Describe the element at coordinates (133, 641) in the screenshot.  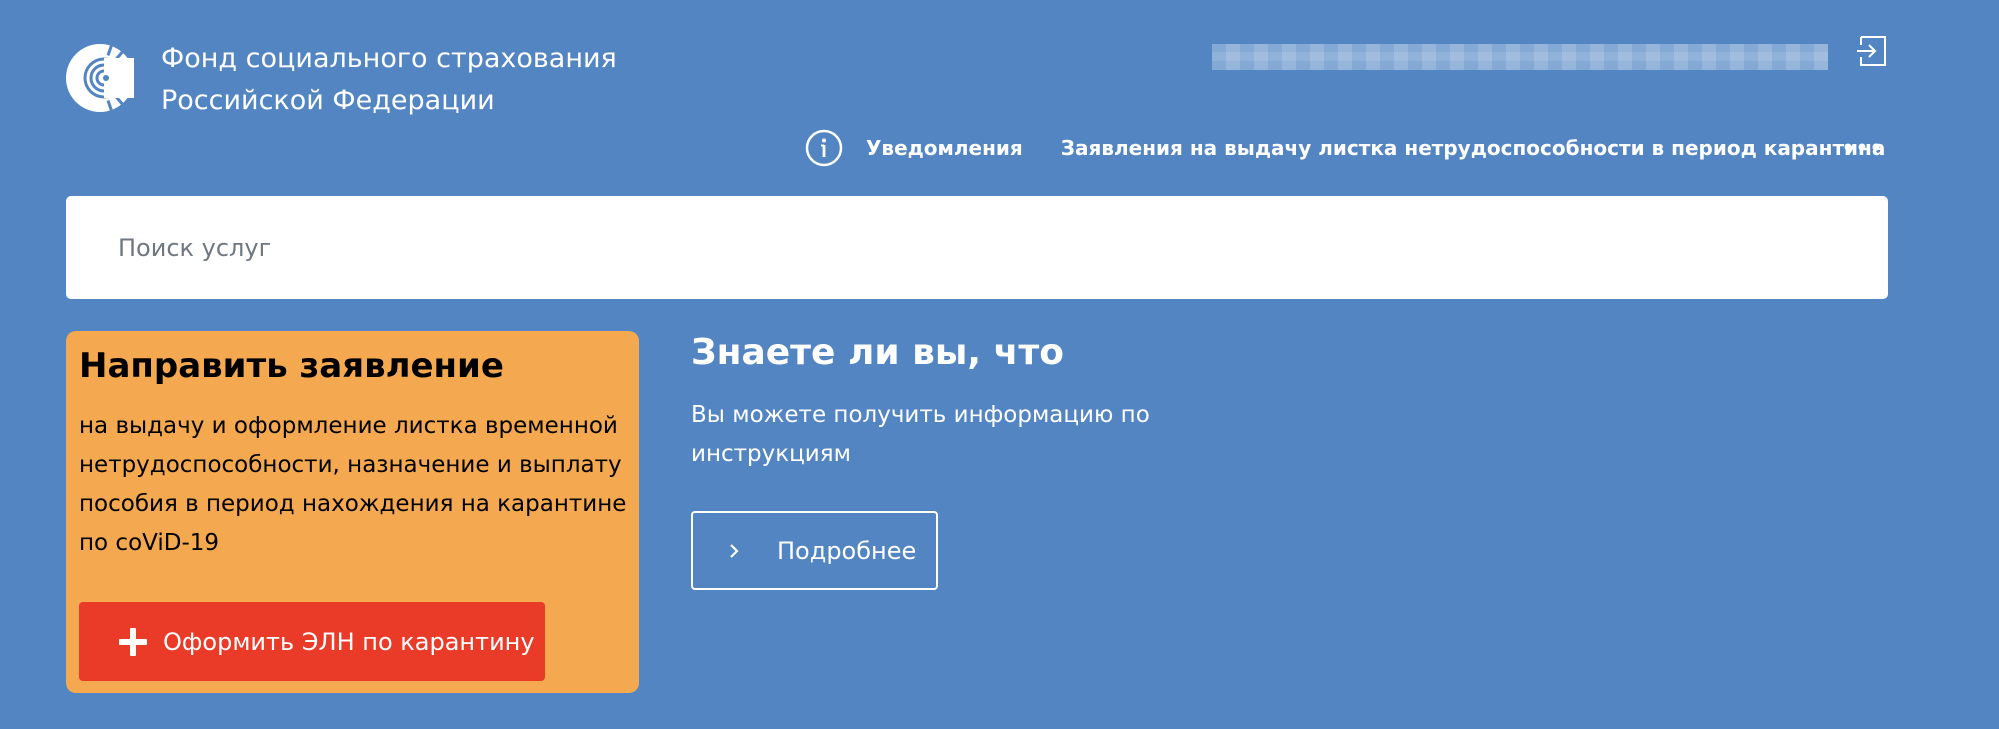
I see `plus-icon` at that location.